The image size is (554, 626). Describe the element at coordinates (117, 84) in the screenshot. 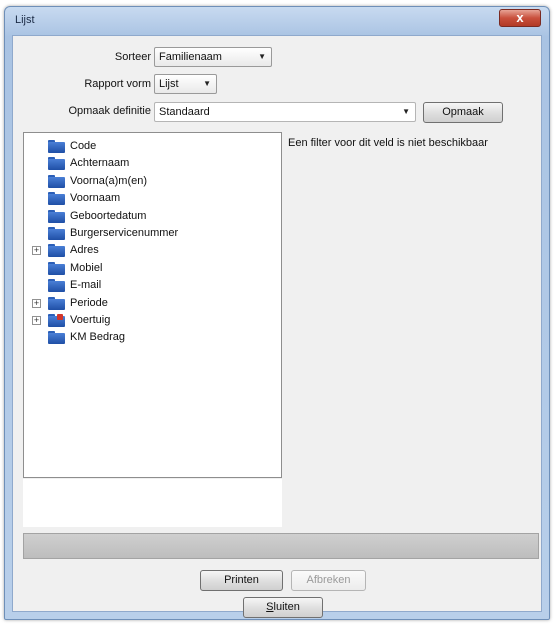

I see `rapport-vorm-label: Rapport vorm` at that location.